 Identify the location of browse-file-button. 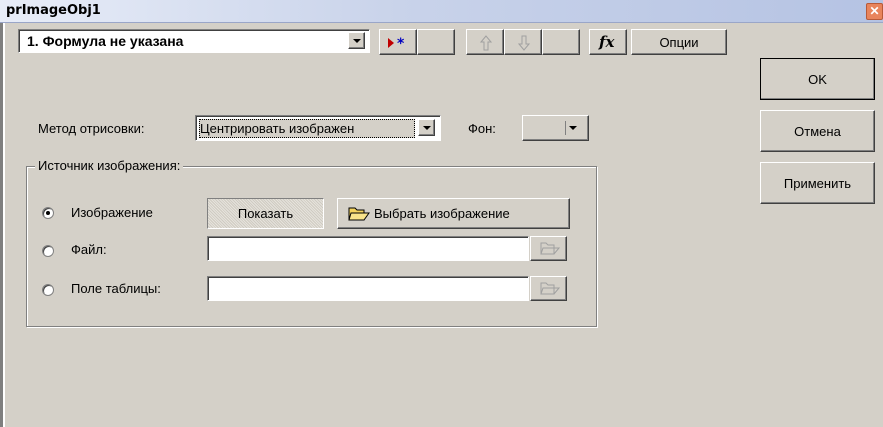
(548, 248).